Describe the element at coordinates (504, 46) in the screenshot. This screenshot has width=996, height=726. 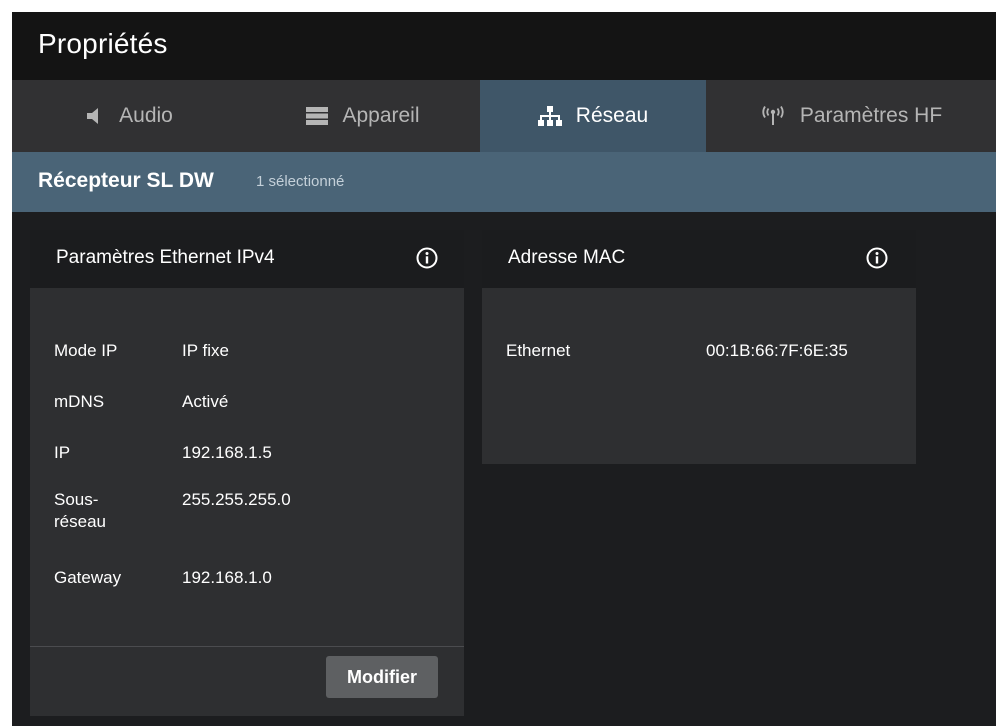
I see `title-bar: Propriétés` at that location.